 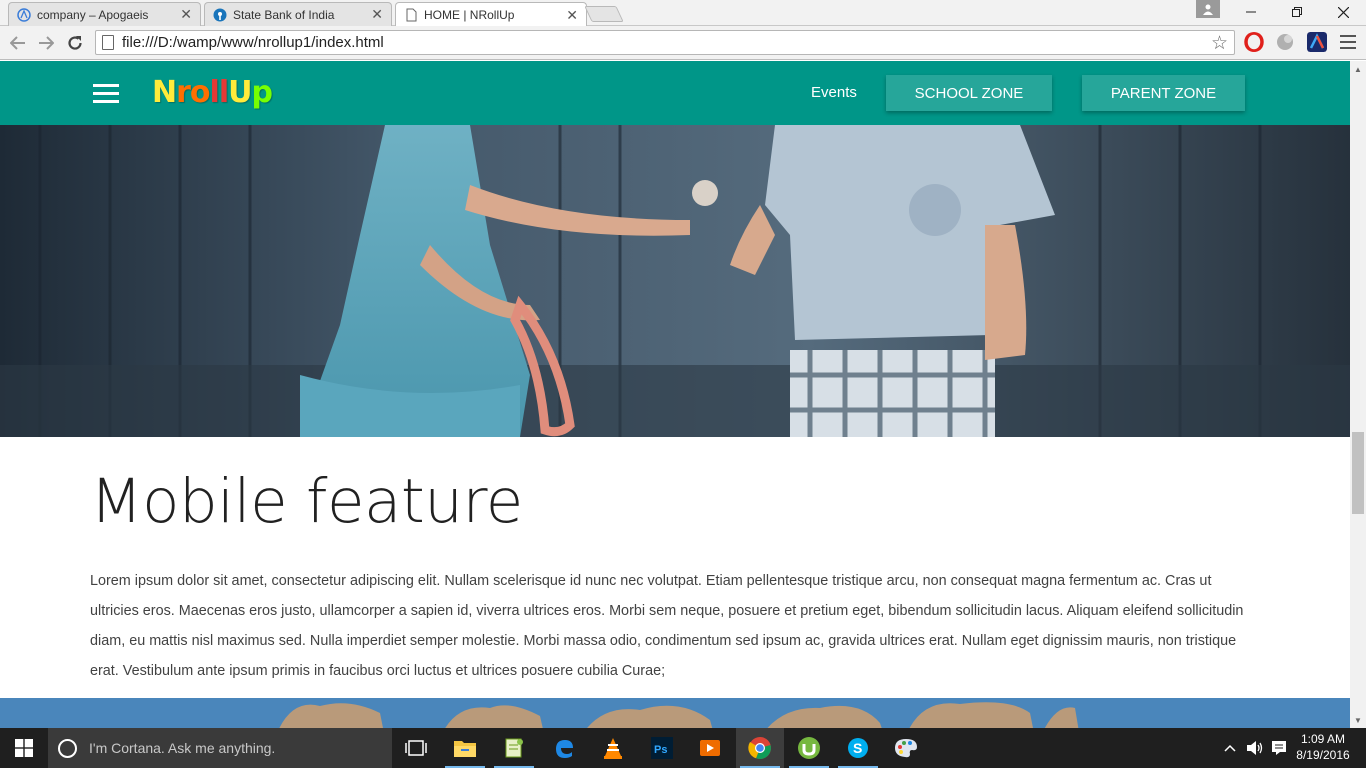 I want to click on extension-globe-icon, so click(x=1285, y=42).